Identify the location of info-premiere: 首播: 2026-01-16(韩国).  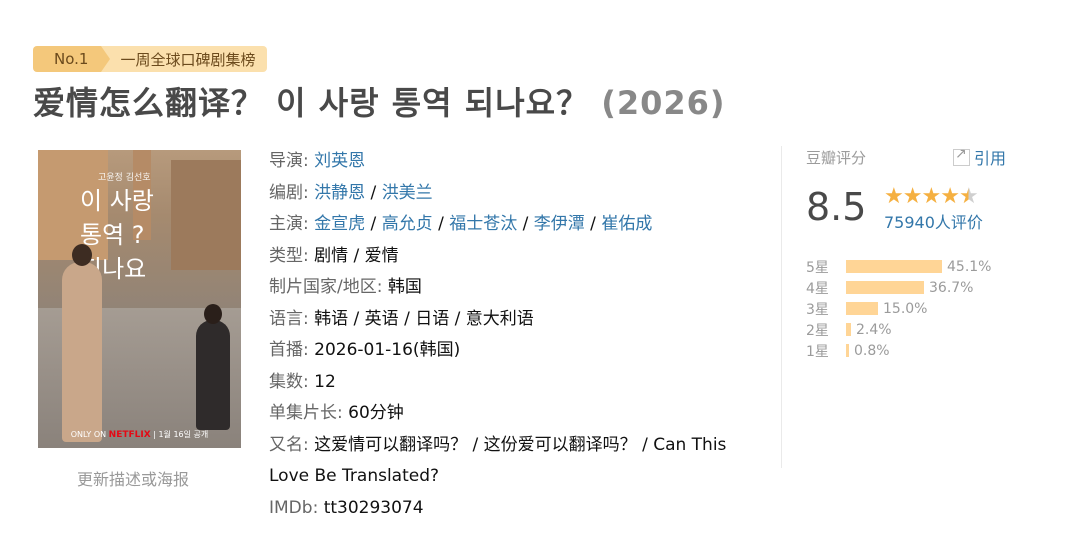
(365, 350).